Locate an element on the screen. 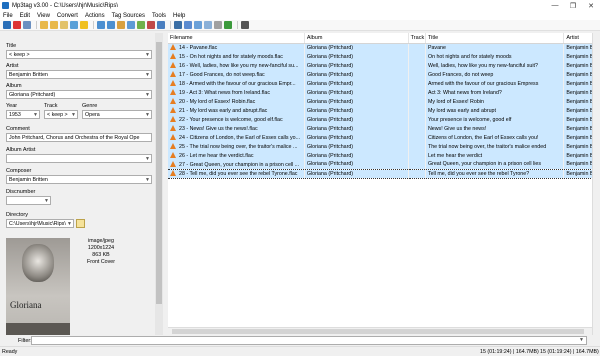 Image resolution: width=600 pixels, height=356 pixels. horizontal-scroll-thumb is located at coordinates (378, 331).